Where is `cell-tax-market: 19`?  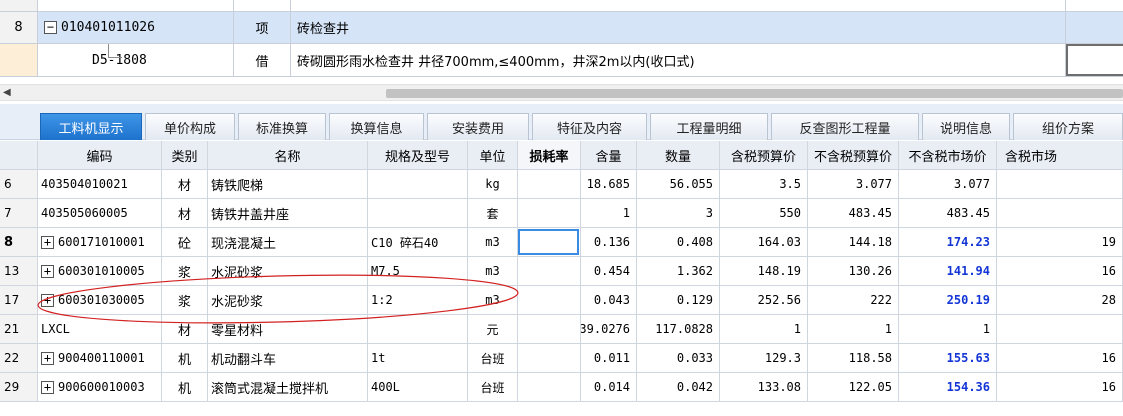
cell-tax-market: 19 is located at coordinates (1060, 242).